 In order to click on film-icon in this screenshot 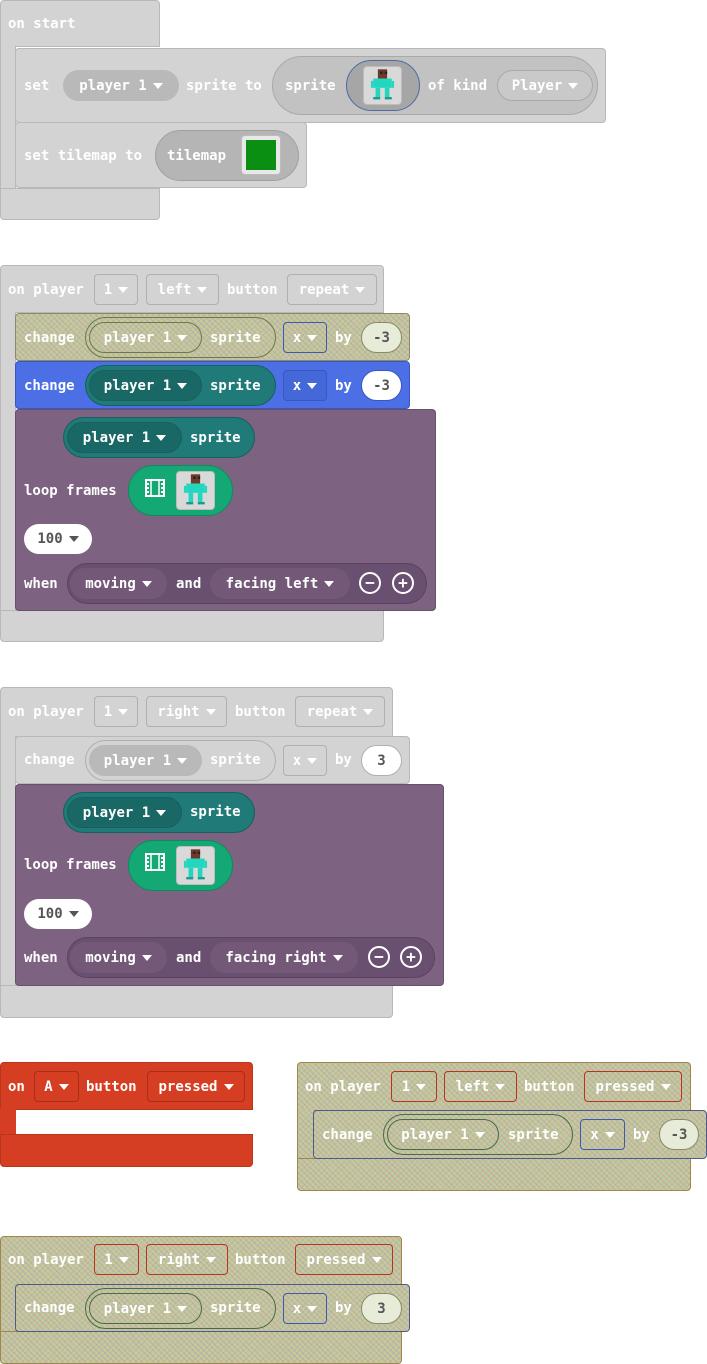, I will do `click(155, 488)`.